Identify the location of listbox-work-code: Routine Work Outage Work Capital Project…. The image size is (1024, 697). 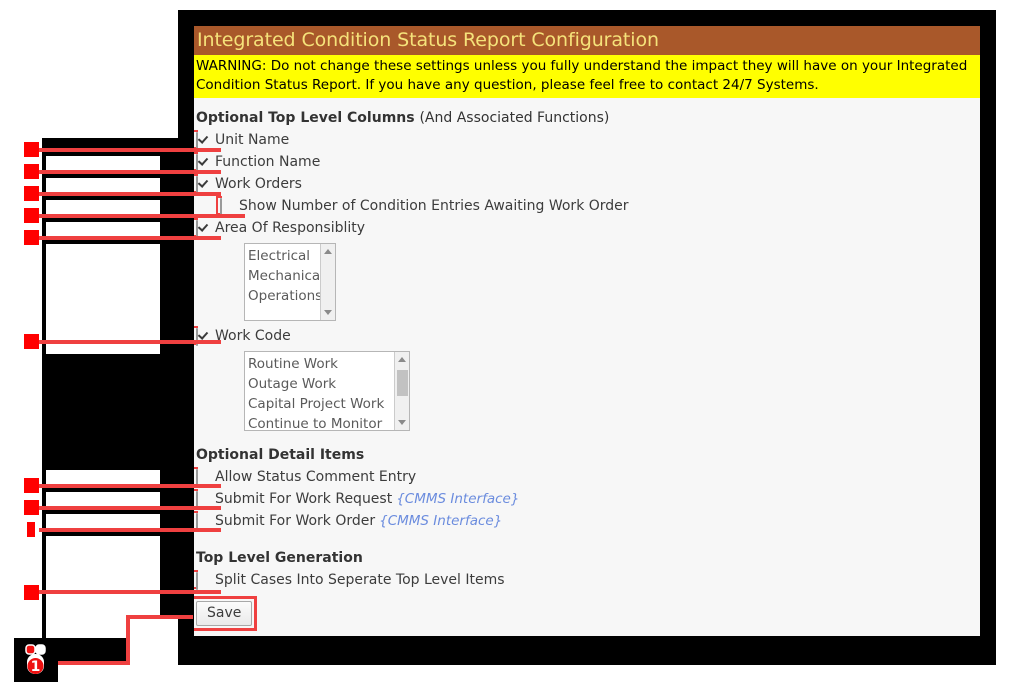
(327, 391).